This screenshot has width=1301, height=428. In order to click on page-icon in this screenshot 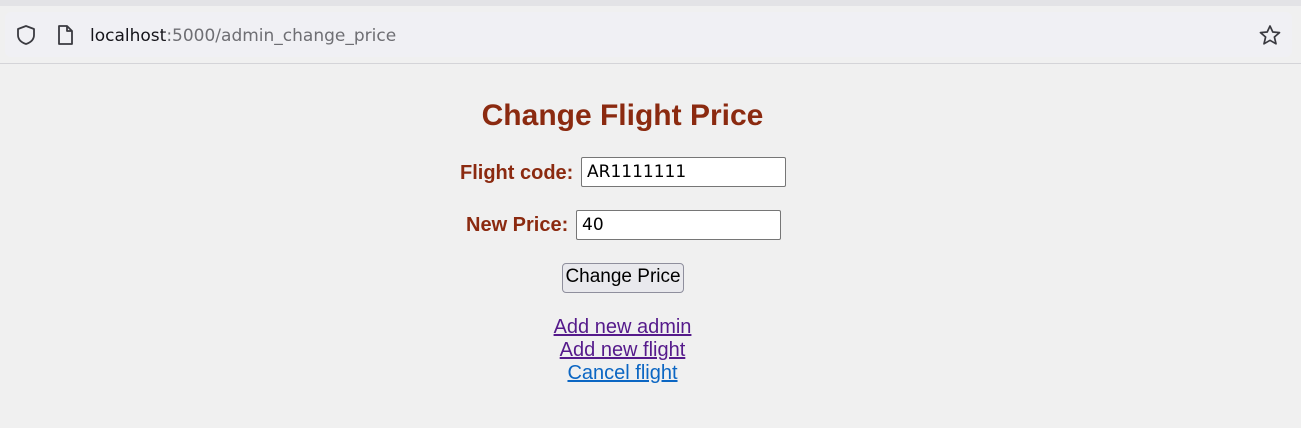, I will do `click(65, 35)`.